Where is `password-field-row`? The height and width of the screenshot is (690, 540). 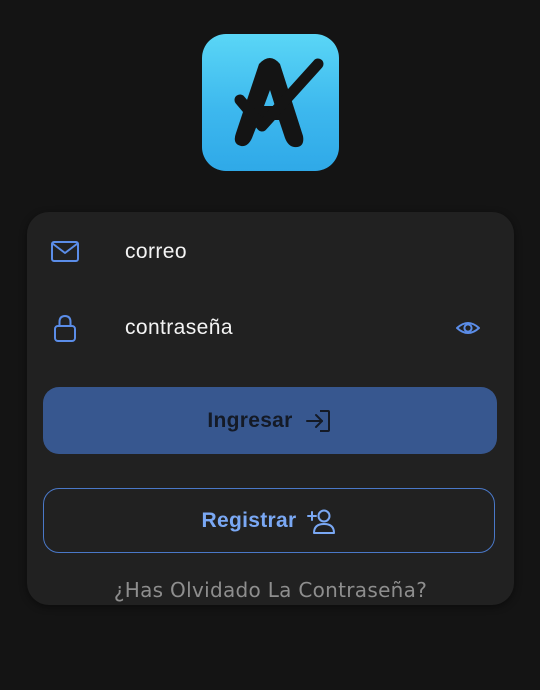
password-field-row is located at coordinates (270, 328).